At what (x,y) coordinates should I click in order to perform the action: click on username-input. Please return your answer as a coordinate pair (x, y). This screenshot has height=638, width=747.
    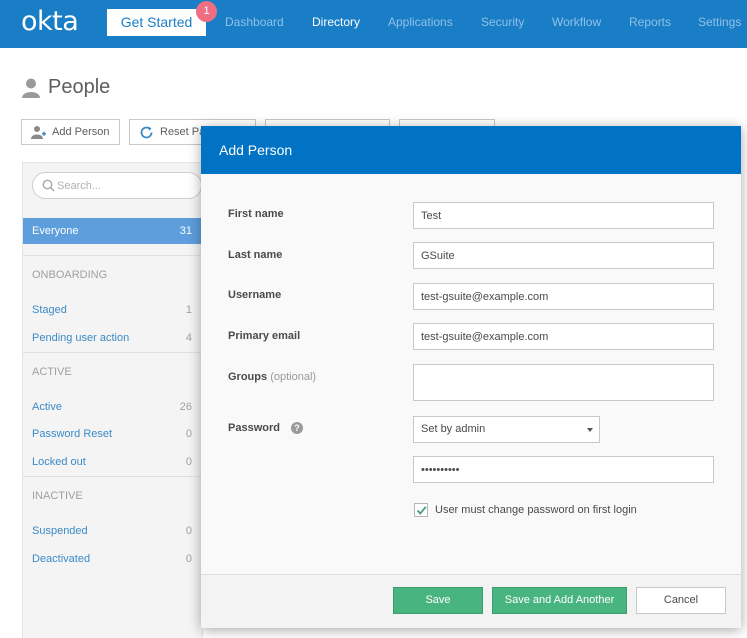
    Looking at the image, I should click on (563, 296).